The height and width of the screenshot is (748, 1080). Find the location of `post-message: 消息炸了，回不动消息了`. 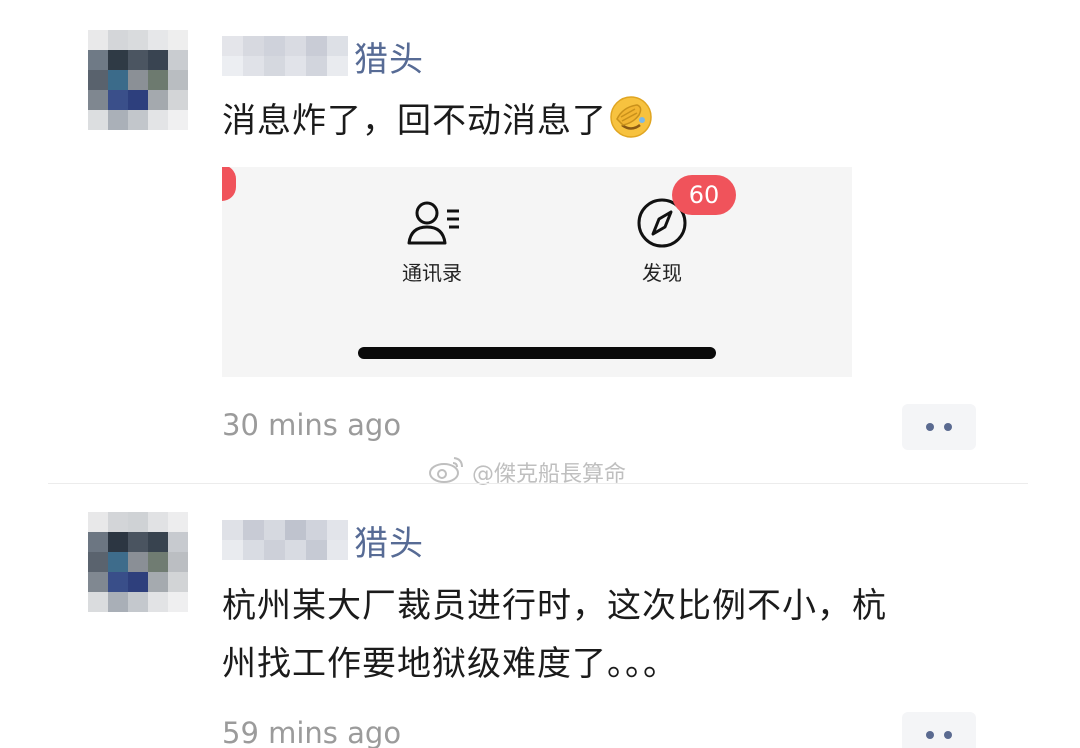

post-message: 消息炸了，回不动消息了 is located at coordinates (437, 121).